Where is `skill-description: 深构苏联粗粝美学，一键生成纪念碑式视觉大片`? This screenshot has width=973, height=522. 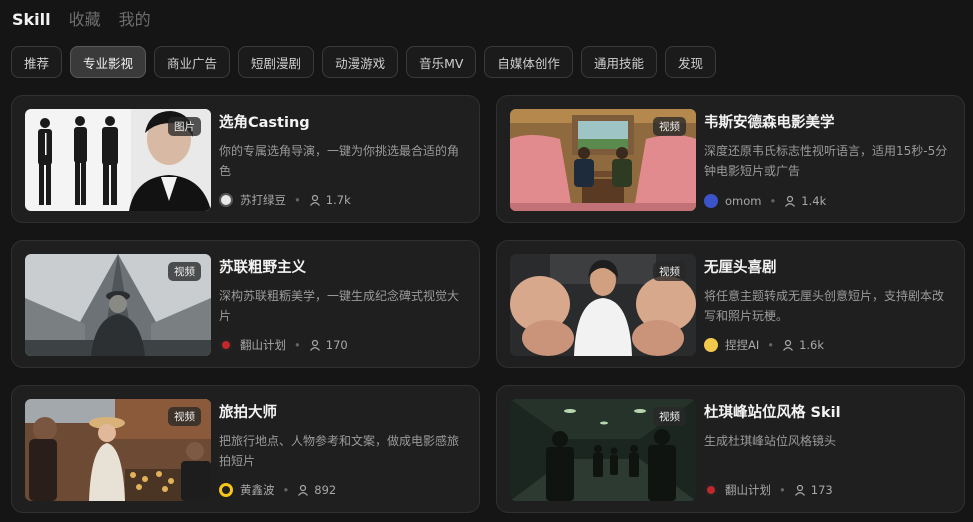
skill-description: 深构苏联粗粝美学，一键生成纪念碑式视觉大片 is located at coordinates (339, 306).